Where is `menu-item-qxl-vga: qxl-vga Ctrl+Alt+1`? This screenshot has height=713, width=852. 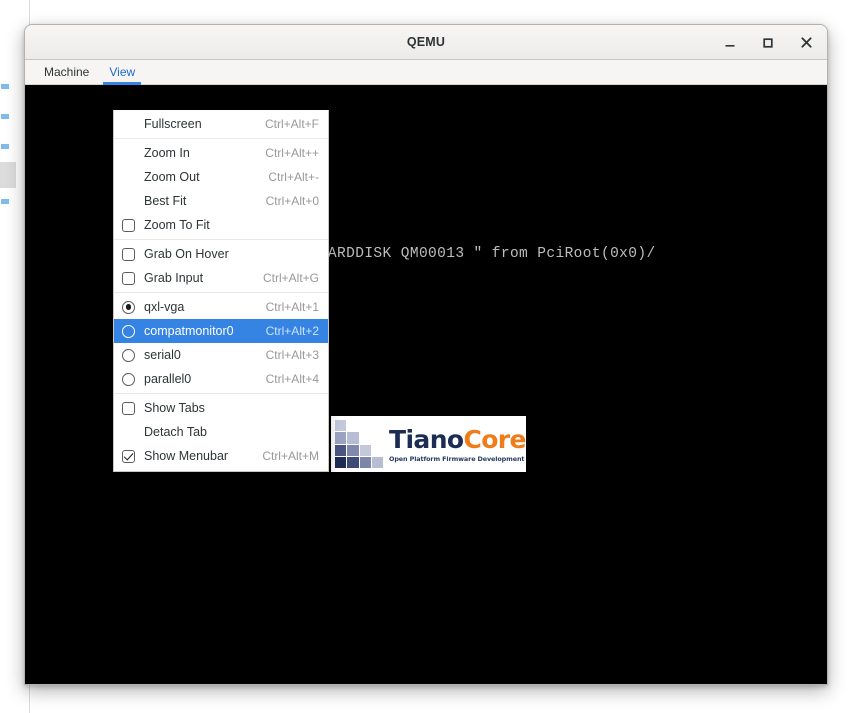
menu-item-qxl-vga: qxl-vga Ctrl+Alt+1 is located at coordinates (221, 307).